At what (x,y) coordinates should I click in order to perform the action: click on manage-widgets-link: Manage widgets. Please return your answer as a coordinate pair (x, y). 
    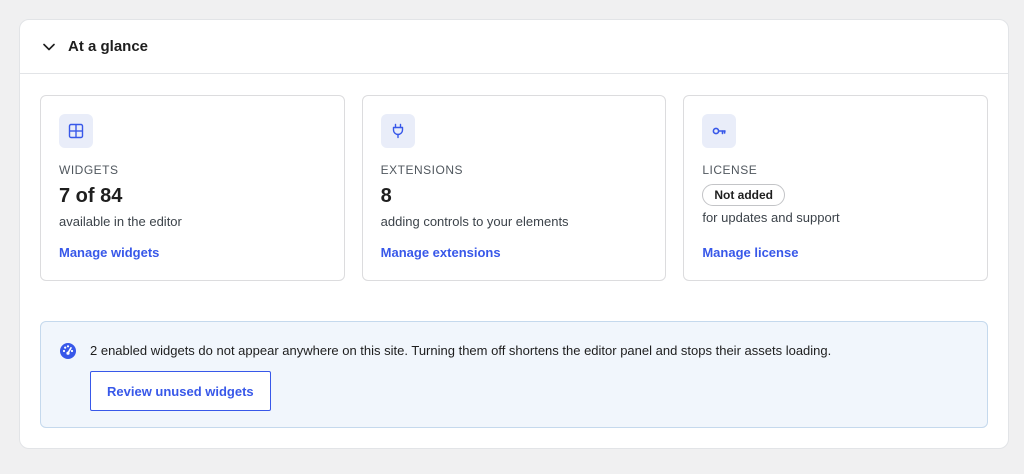
    Looking at the image, I should click on (109, 252).